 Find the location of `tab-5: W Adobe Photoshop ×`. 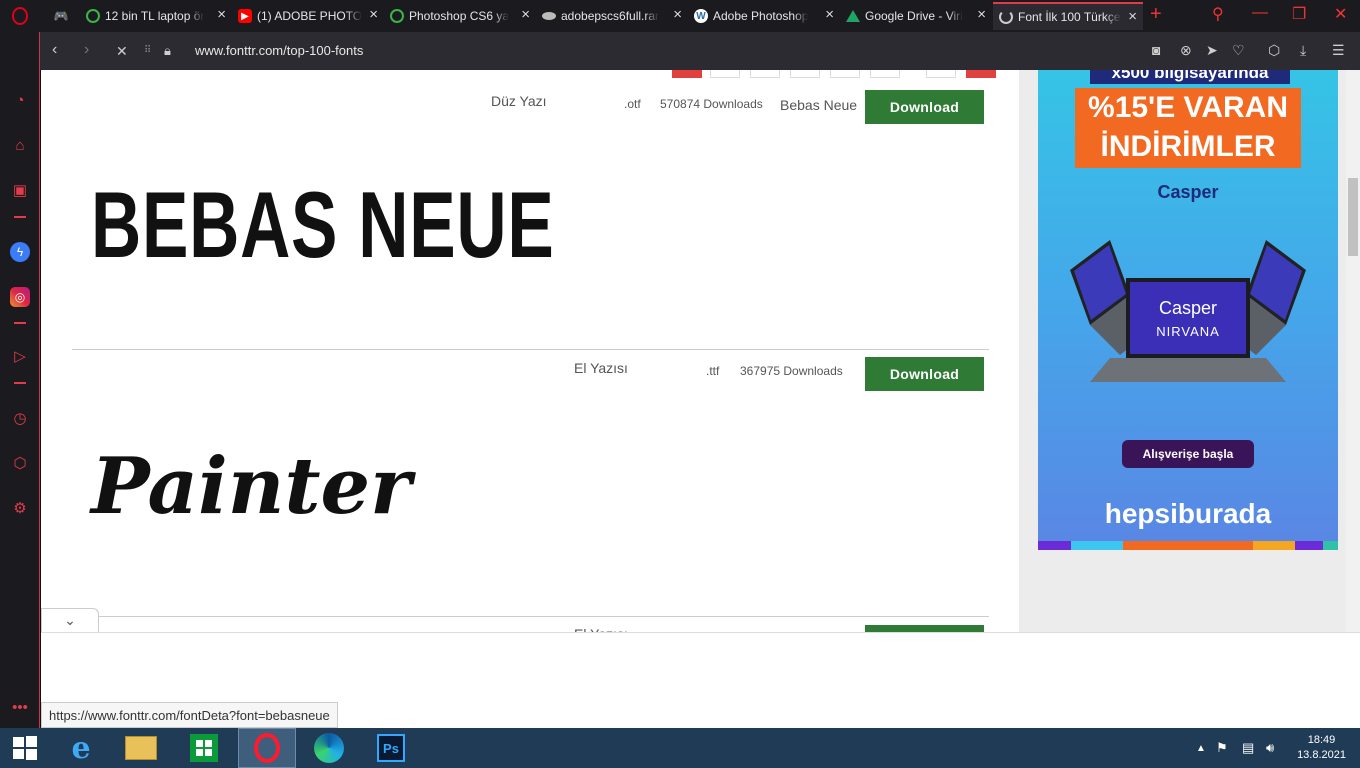

tab-5: W Adobe Photoshop × is located at coordinates (764, 16).